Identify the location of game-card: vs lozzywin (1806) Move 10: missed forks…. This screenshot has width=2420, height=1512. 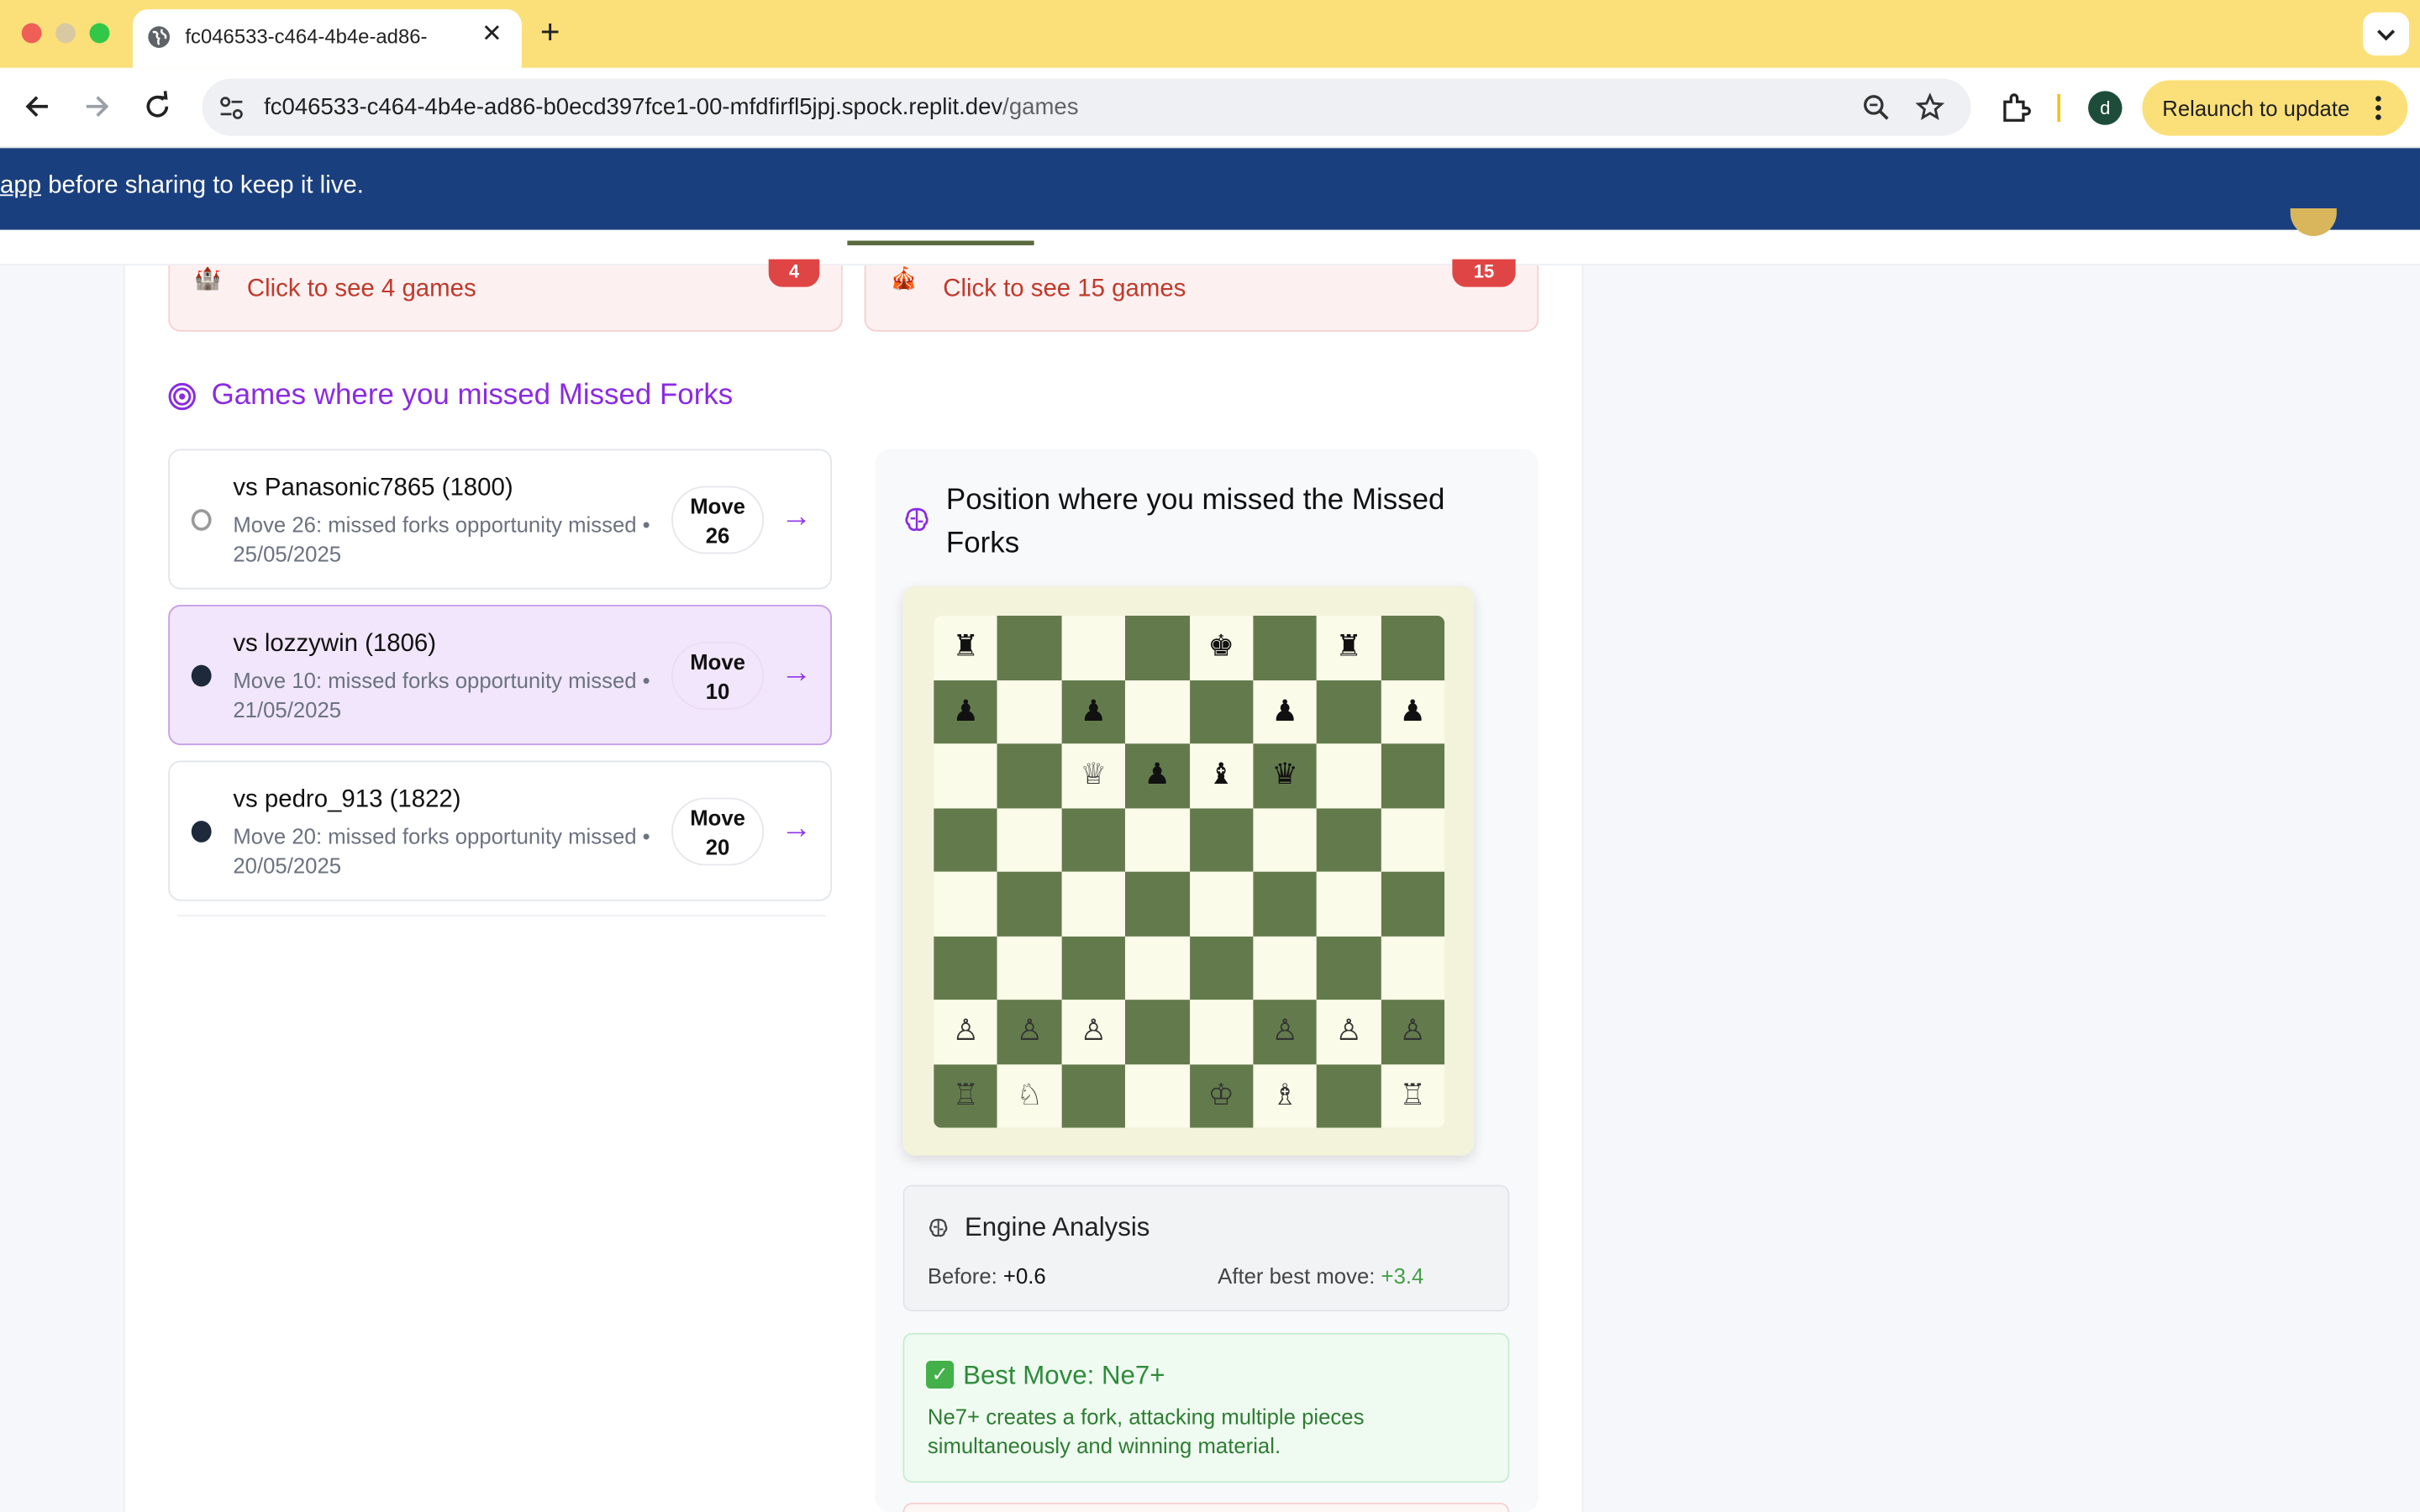
(500, 675).